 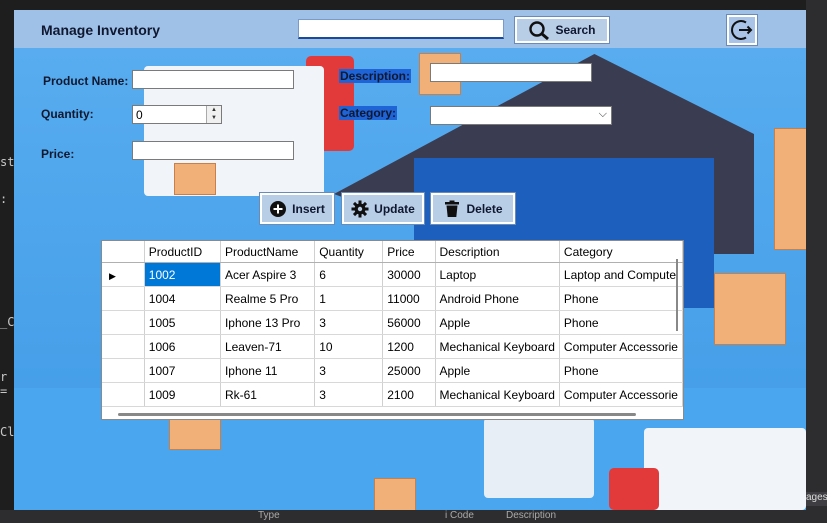 I want to click on table-cell: Iphone 13 Pro, so click(x=268, y=322).